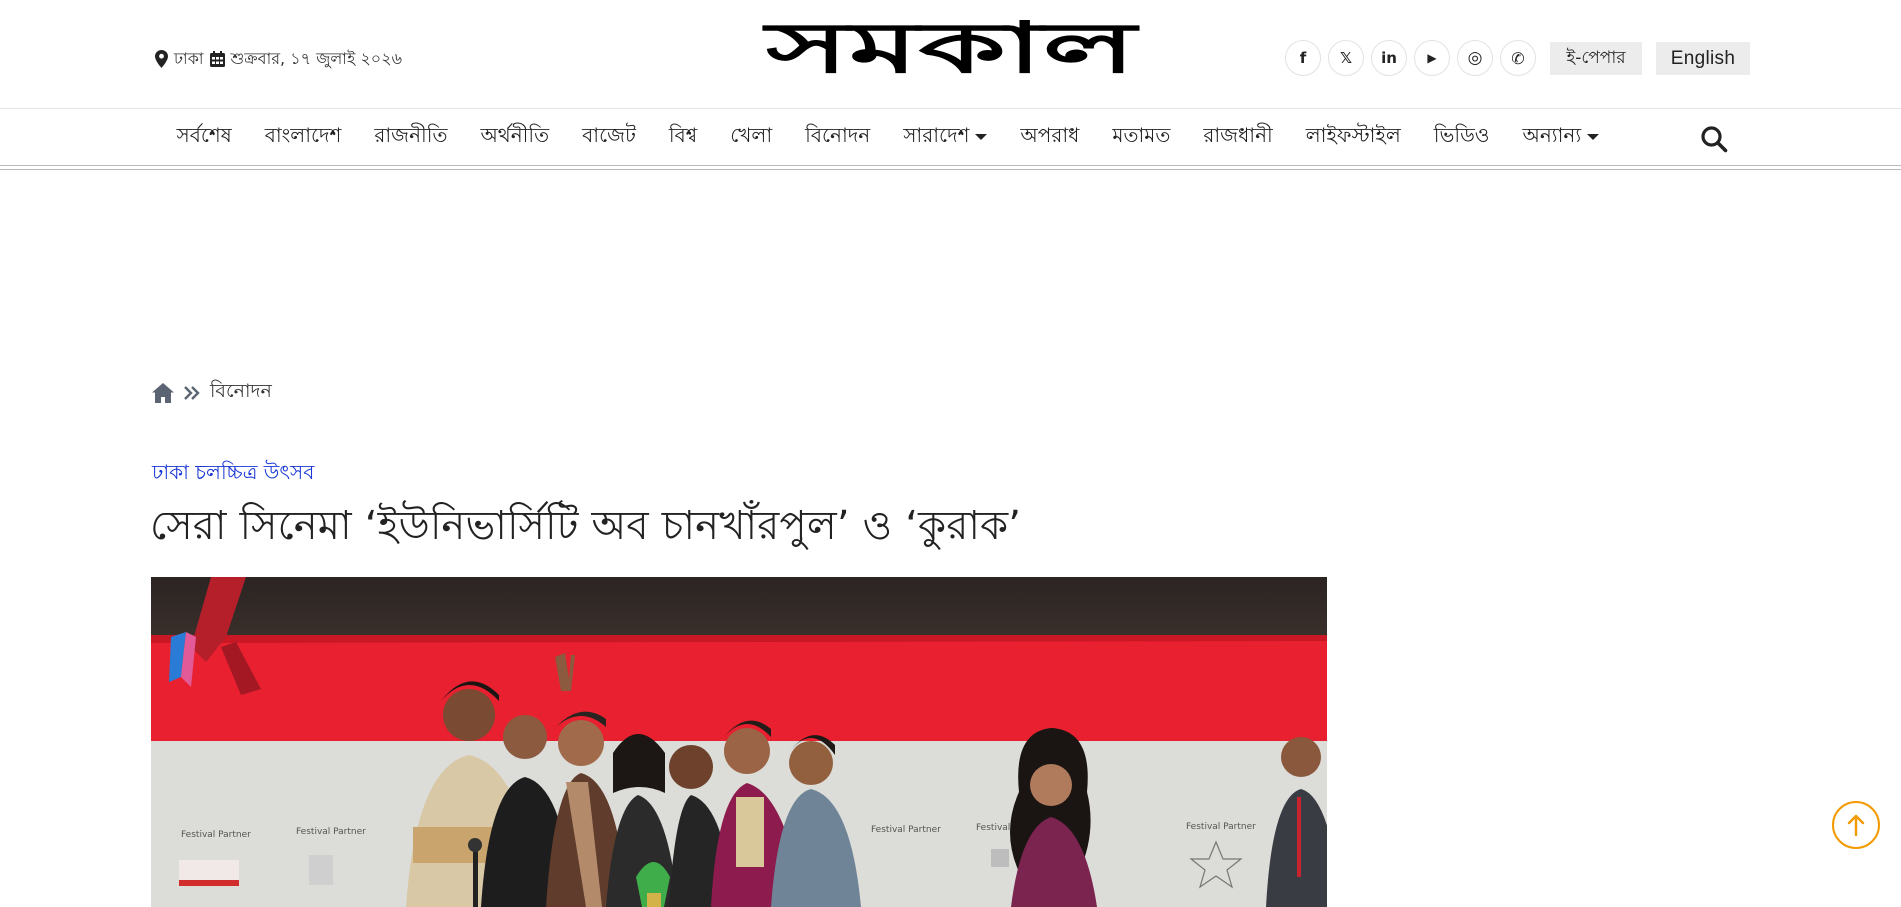 The height and width of the screenshot is (907, 1901). Describe the element at coordinates (751, 134) in the screenshot. I see `nav-item-label: খেলা` at that location.